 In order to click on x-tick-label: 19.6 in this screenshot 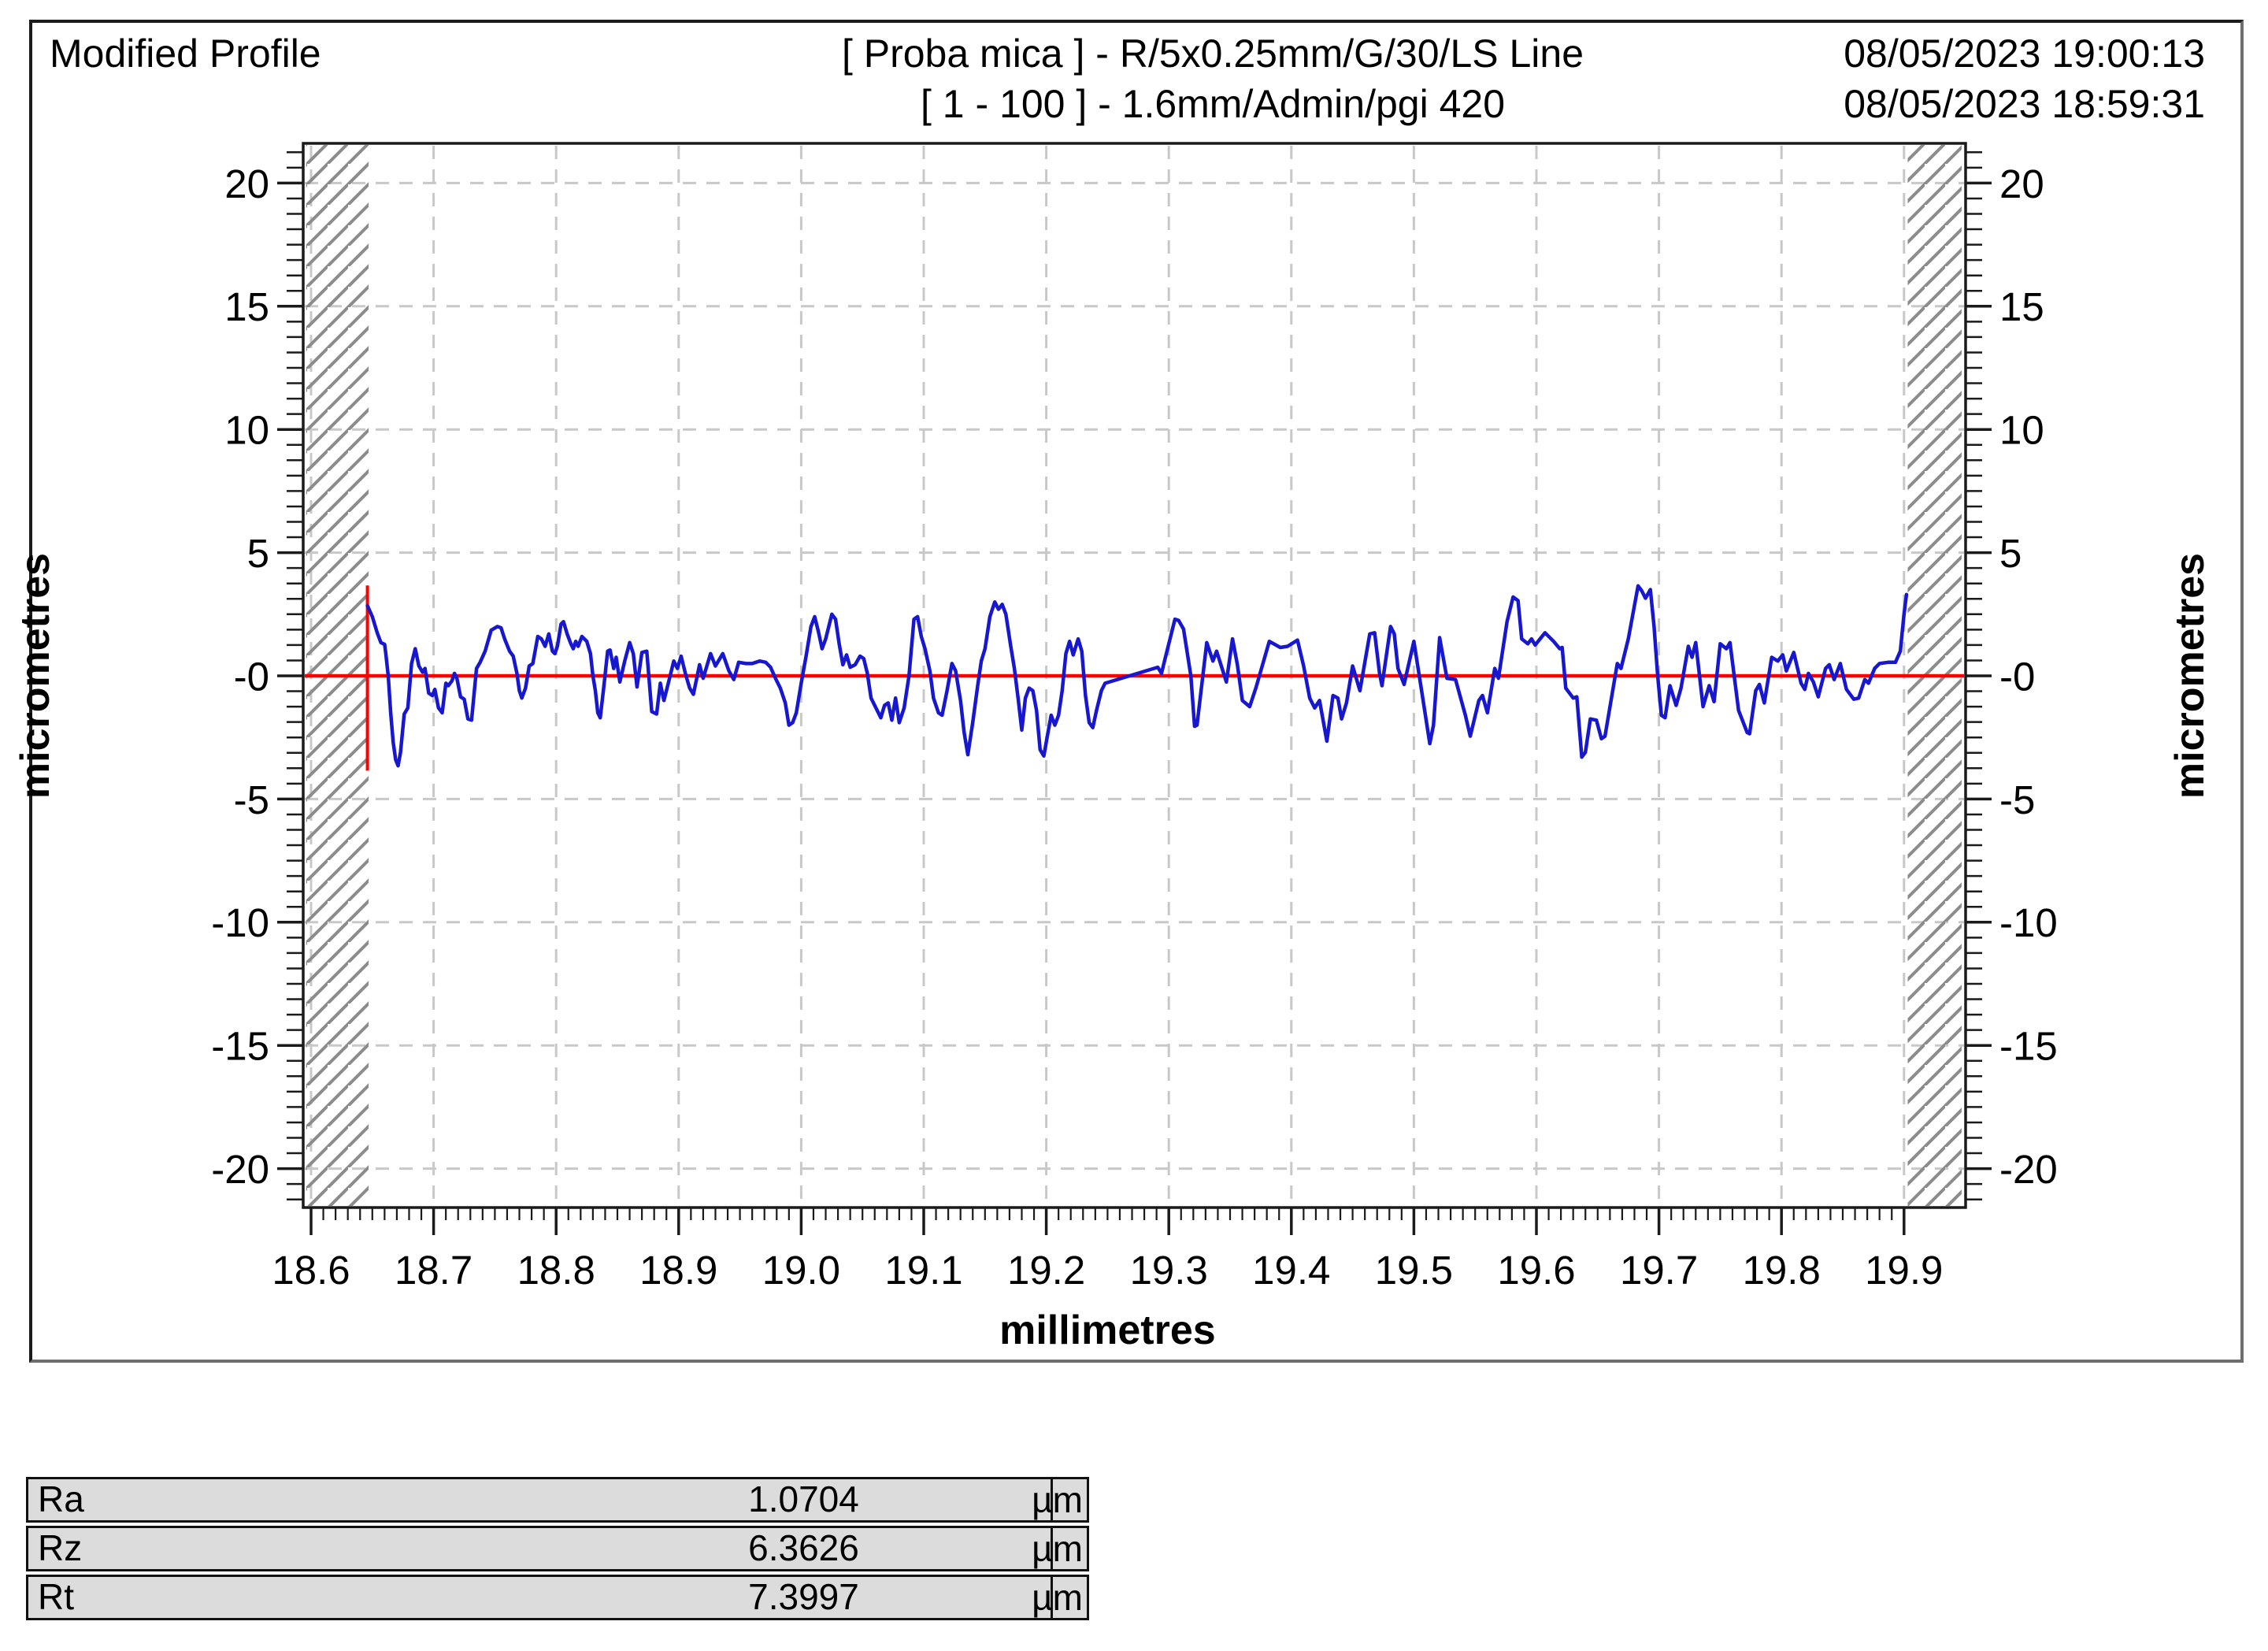, I will do `click(1536, 1270)`.